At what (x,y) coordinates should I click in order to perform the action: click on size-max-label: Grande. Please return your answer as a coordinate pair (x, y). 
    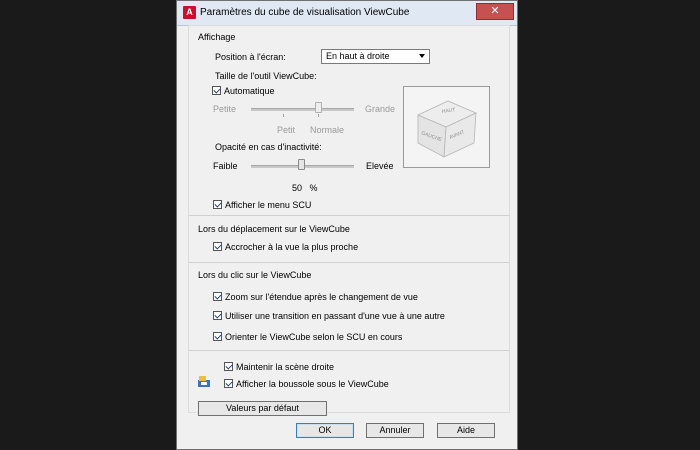
    Looking at the image, I should click on (380, 109).